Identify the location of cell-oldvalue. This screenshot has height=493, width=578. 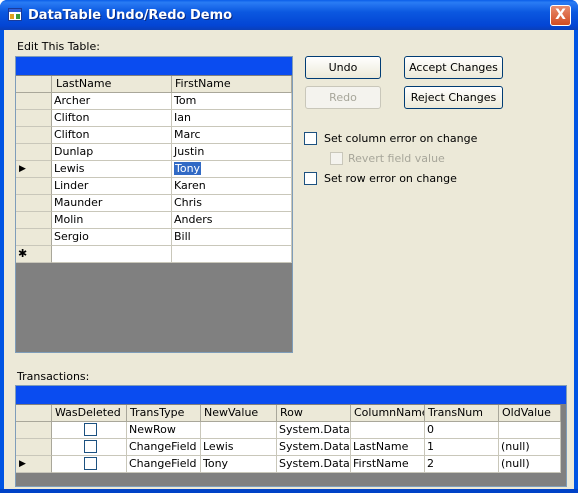
(530, 430).